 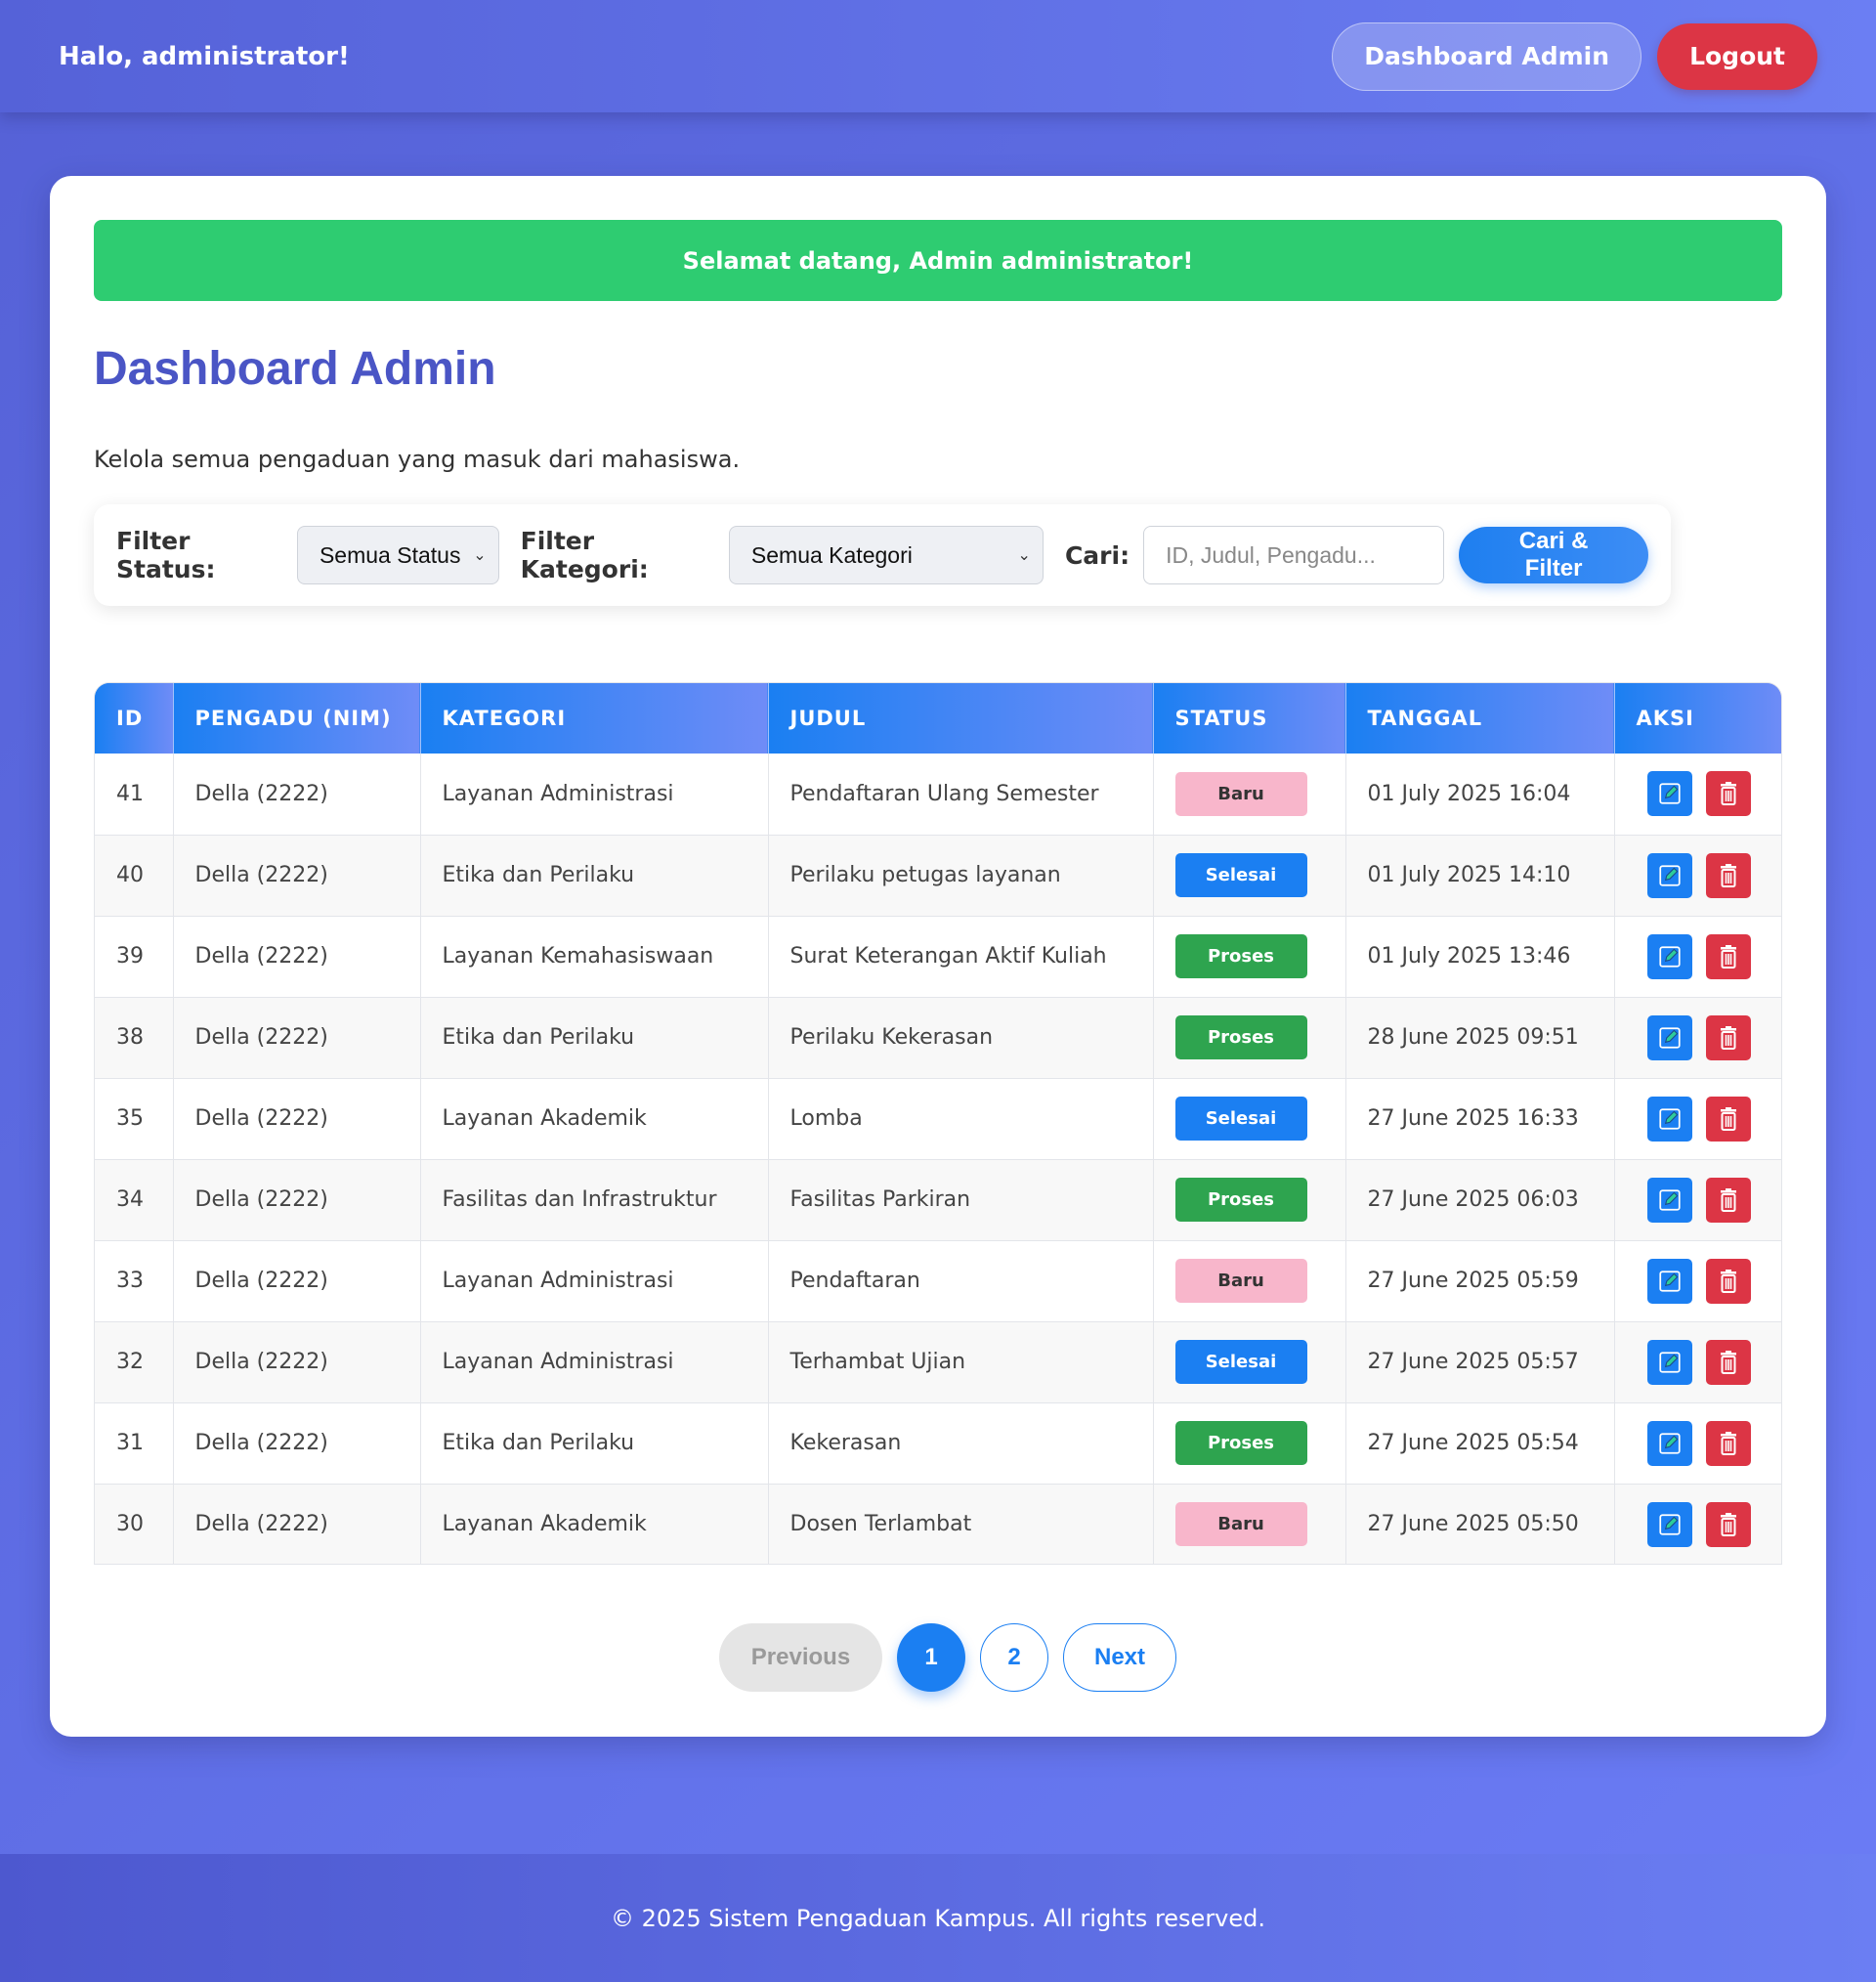 I want to click on top-actions: Dashboard Admin Logout, so click(x=1574, y=57).